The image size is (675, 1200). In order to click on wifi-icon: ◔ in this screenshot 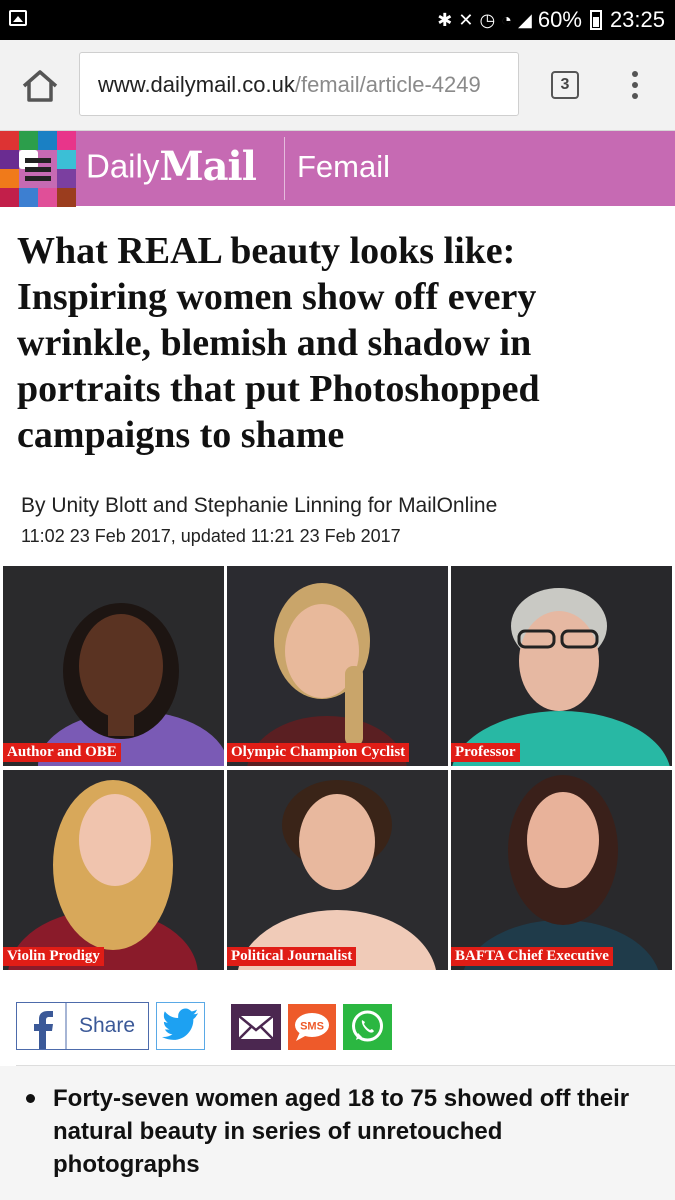, I will do `click(507, 19)`.